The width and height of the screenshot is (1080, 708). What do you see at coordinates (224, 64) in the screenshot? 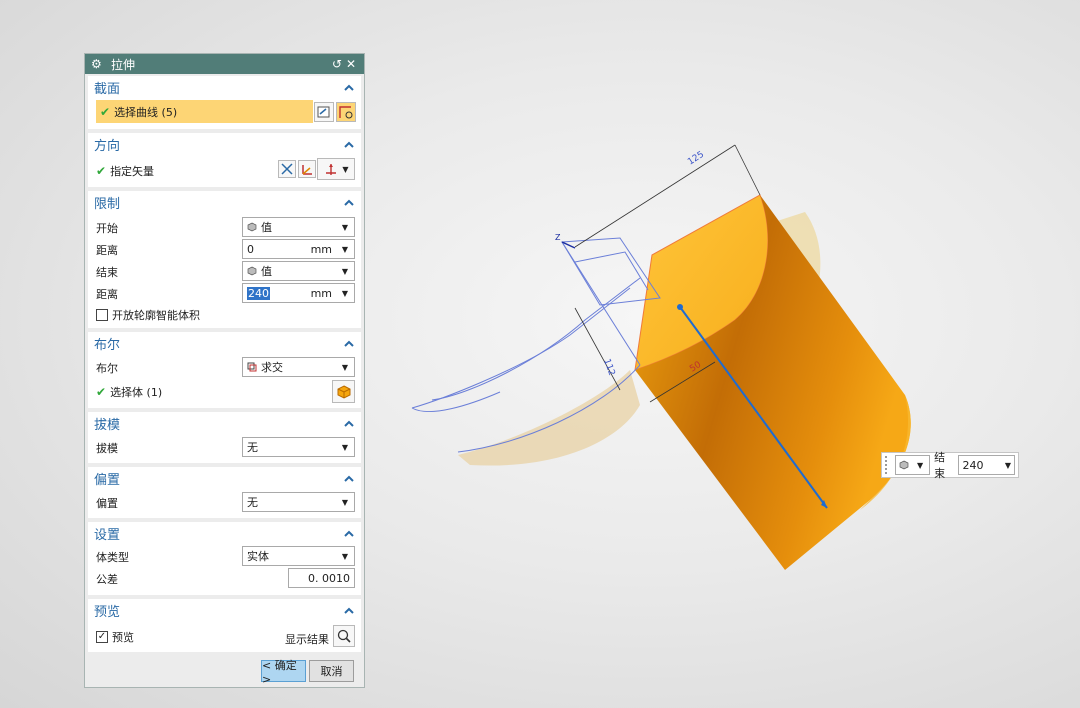
I see `dialog-titlebar: ⚙ 拉伸 ↺ ✕` at bounding box center [224, 64].